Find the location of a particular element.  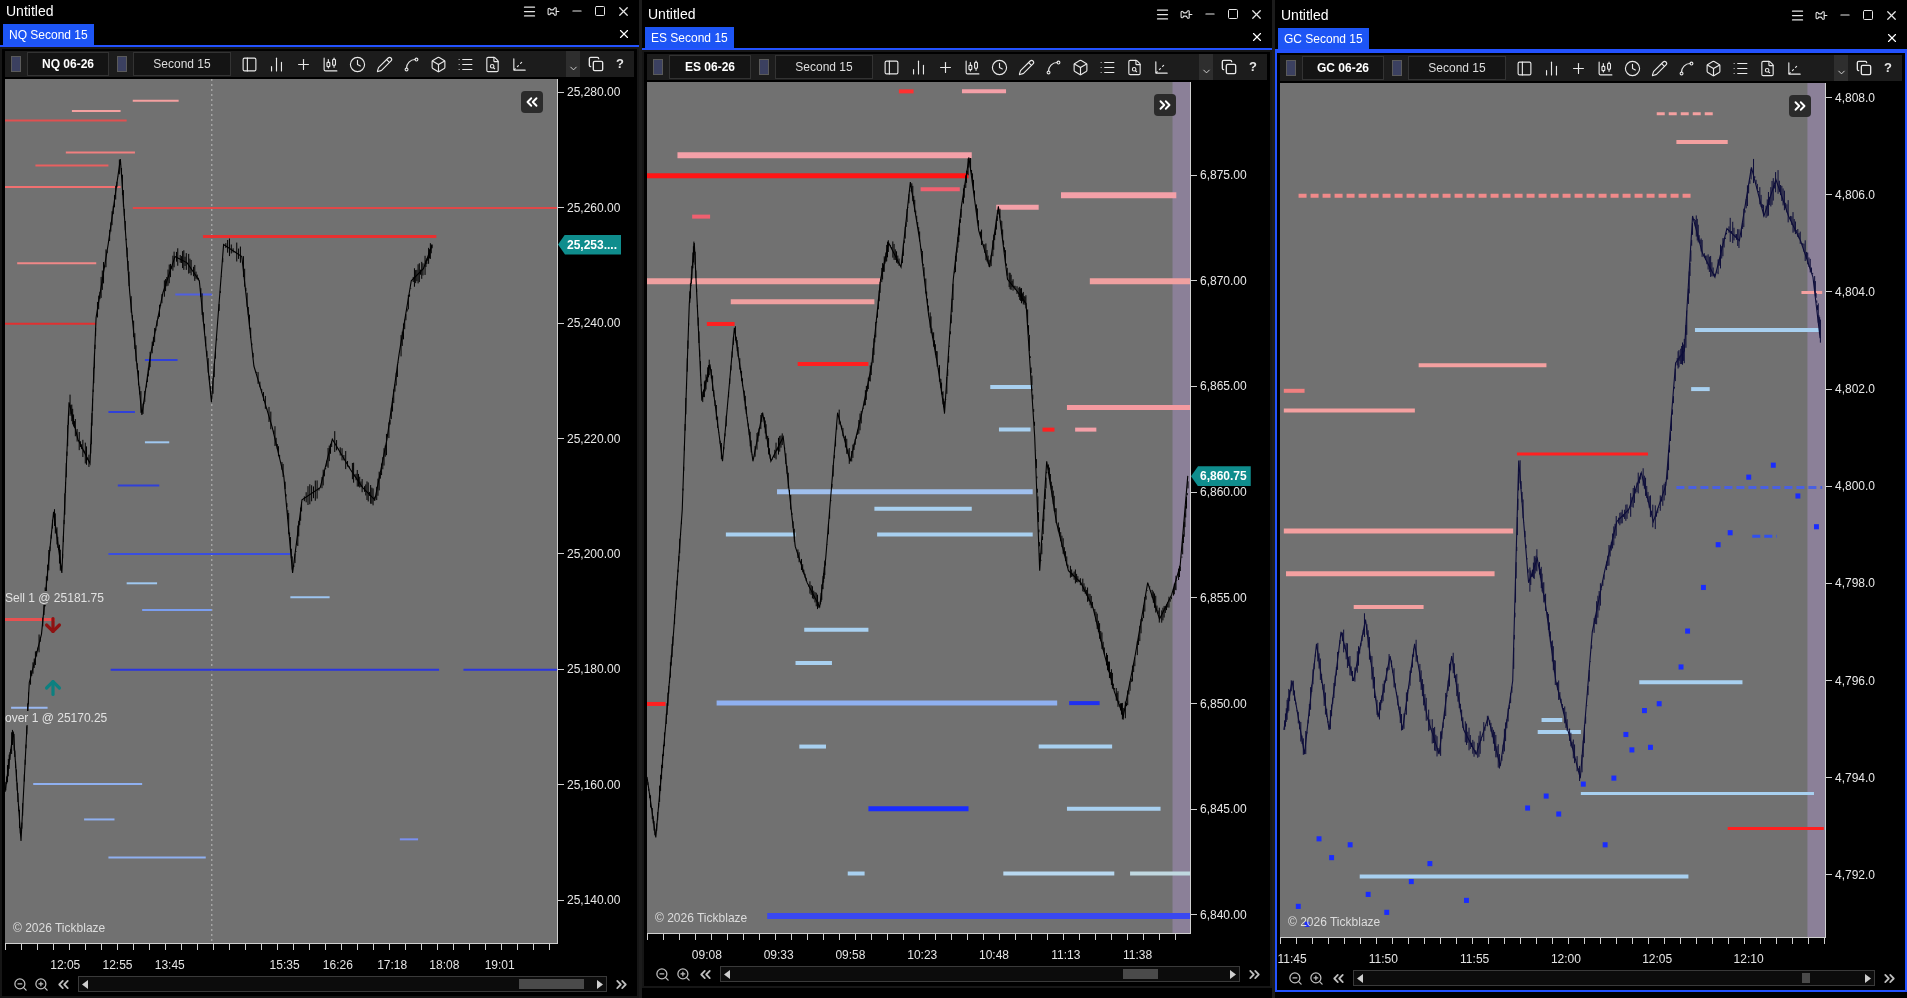

price-label: 25,260.00 is located at coordinates (594, 208).